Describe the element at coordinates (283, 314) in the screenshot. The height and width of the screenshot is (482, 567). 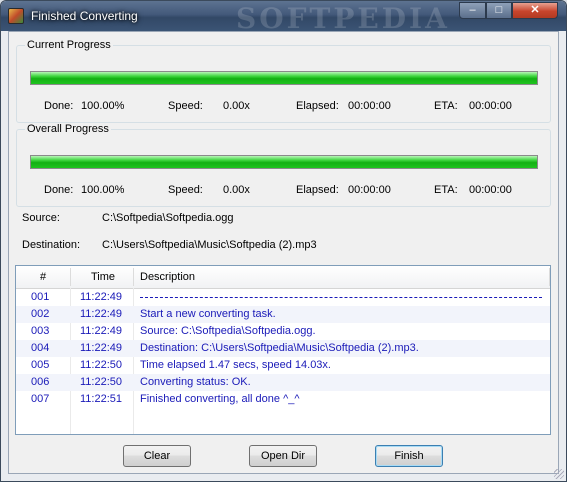
I see `log-row: 002 11:22:49 Start a new converting task.` at that location.